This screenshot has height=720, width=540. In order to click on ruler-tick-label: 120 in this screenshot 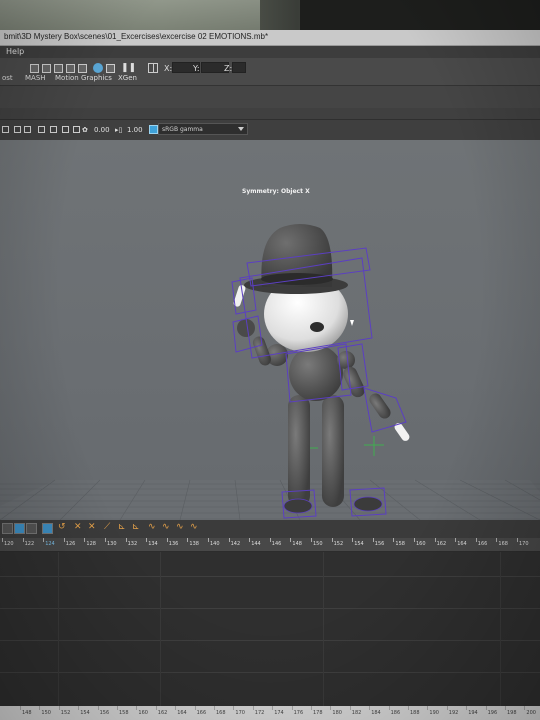, I will do `click(9, 544)`.